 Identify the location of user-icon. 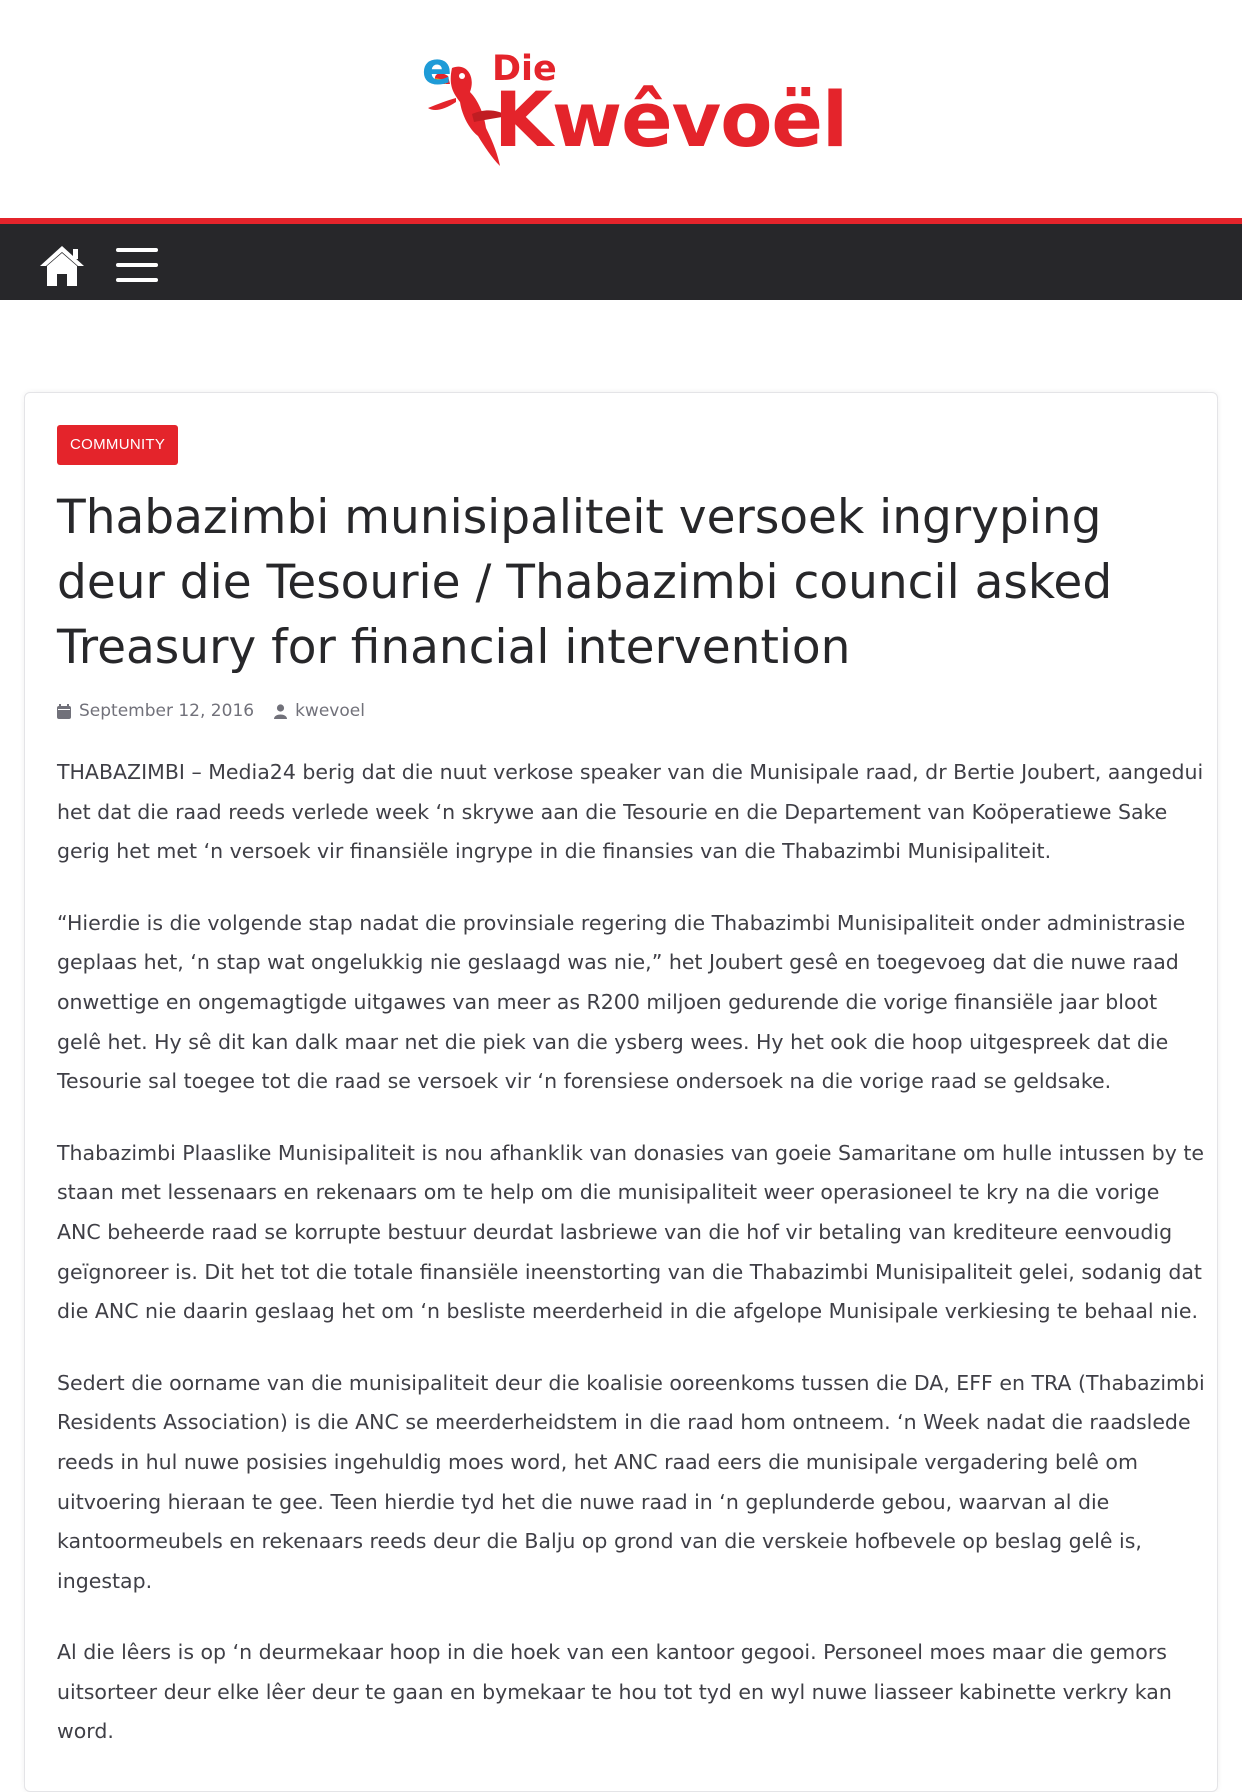
(281, 711).